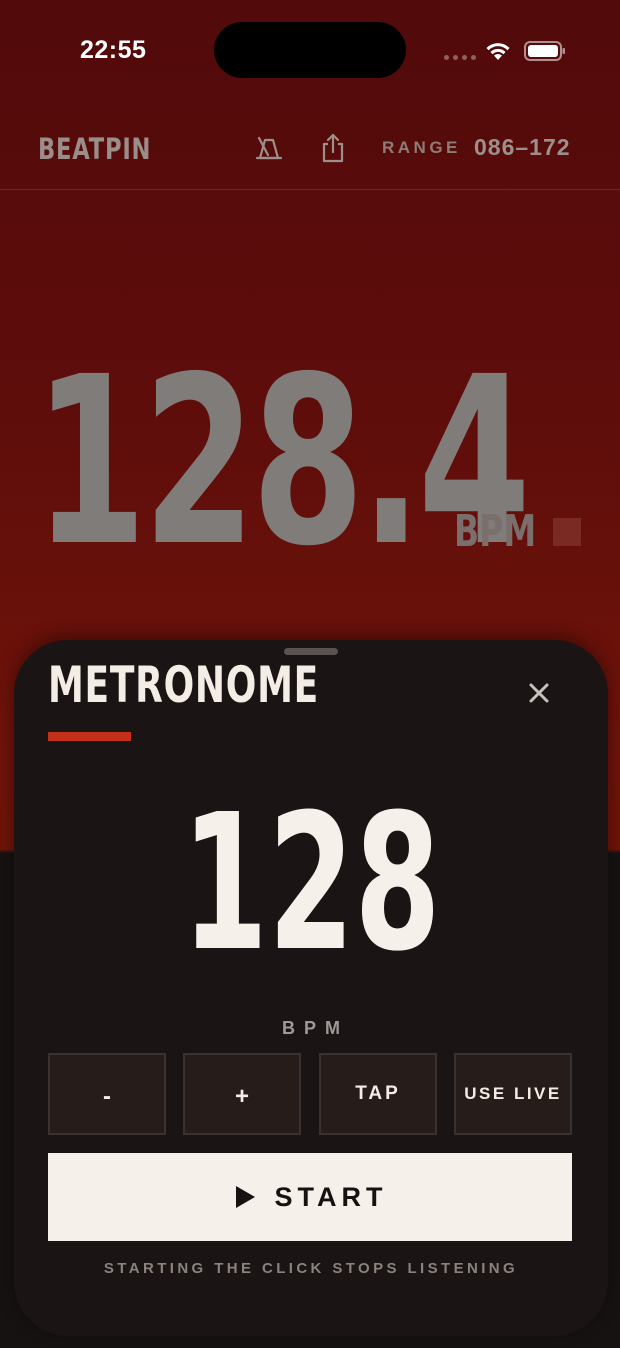  I want to click on metronome-bpm-value: 128, so click(311, 884).